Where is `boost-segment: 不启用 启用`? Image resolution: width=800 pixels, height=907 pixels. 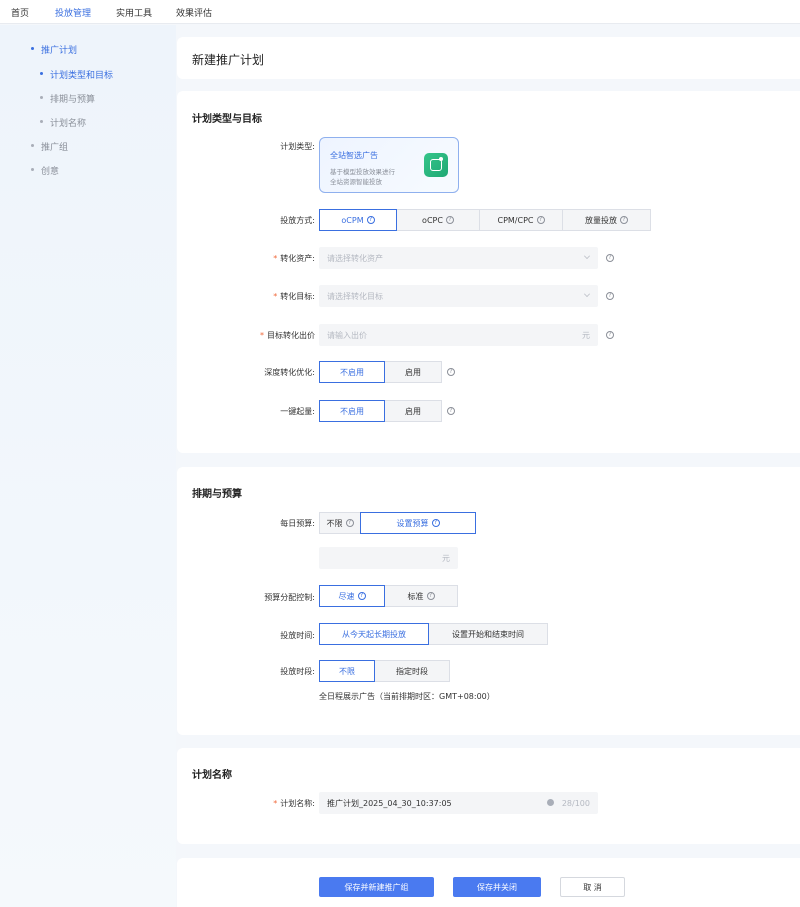 boost-segment: 不启用 启用 is located at coordinates (380, 411).